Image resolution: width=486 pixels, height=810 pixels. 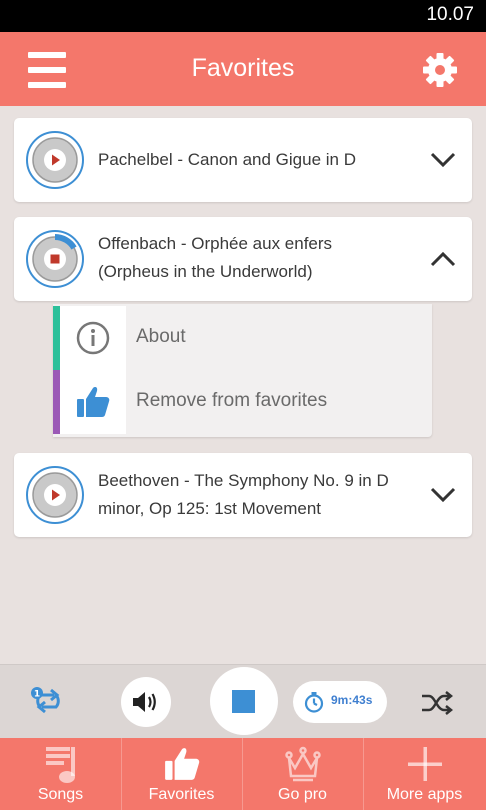 What do you see at coordinates (437, 703) in the screenshot?
I see `shuffle-icon` at bounding box center [437, 703].